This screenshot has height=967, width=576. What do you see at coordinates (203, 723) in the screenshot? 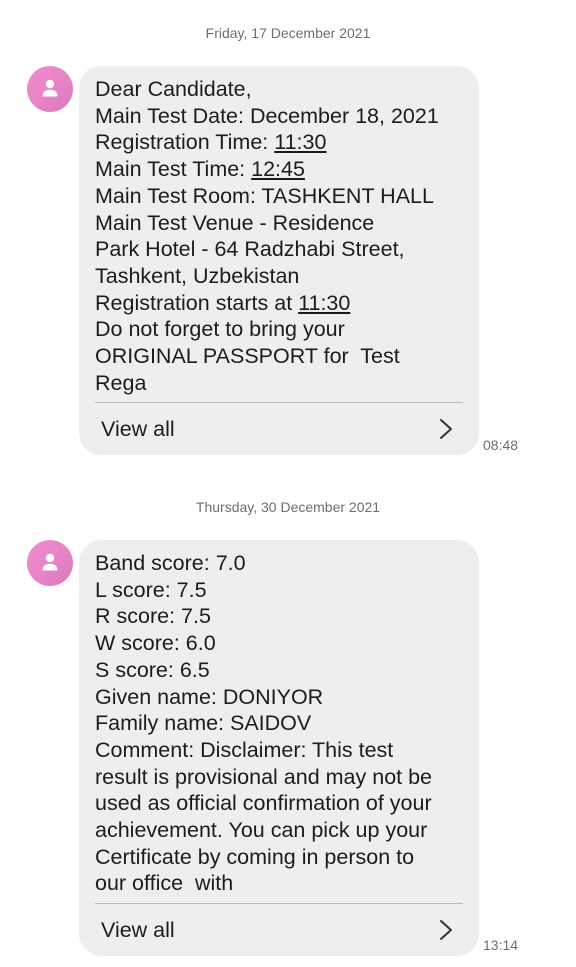
I see `message-line-text: Family name: SAIDOV` at bounding box center [203, 723].